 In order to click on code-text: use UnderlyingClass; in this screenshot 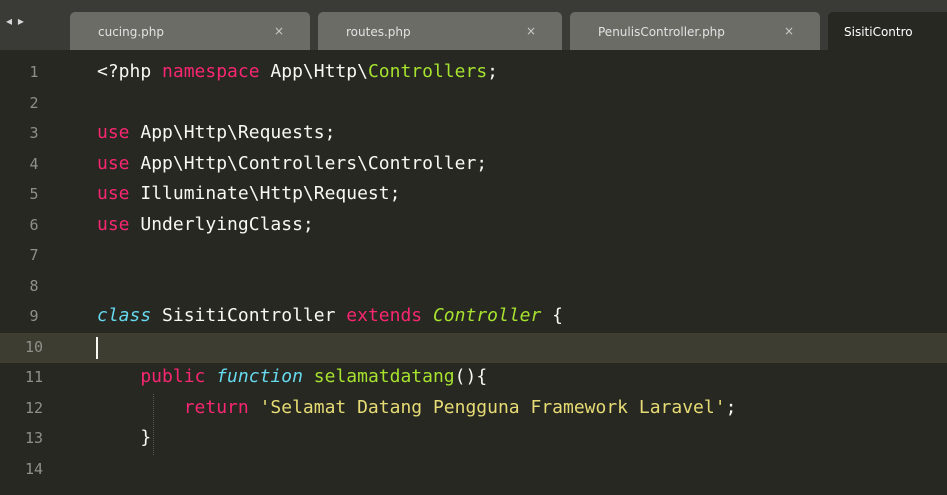, I will do `click(205, 224)`.